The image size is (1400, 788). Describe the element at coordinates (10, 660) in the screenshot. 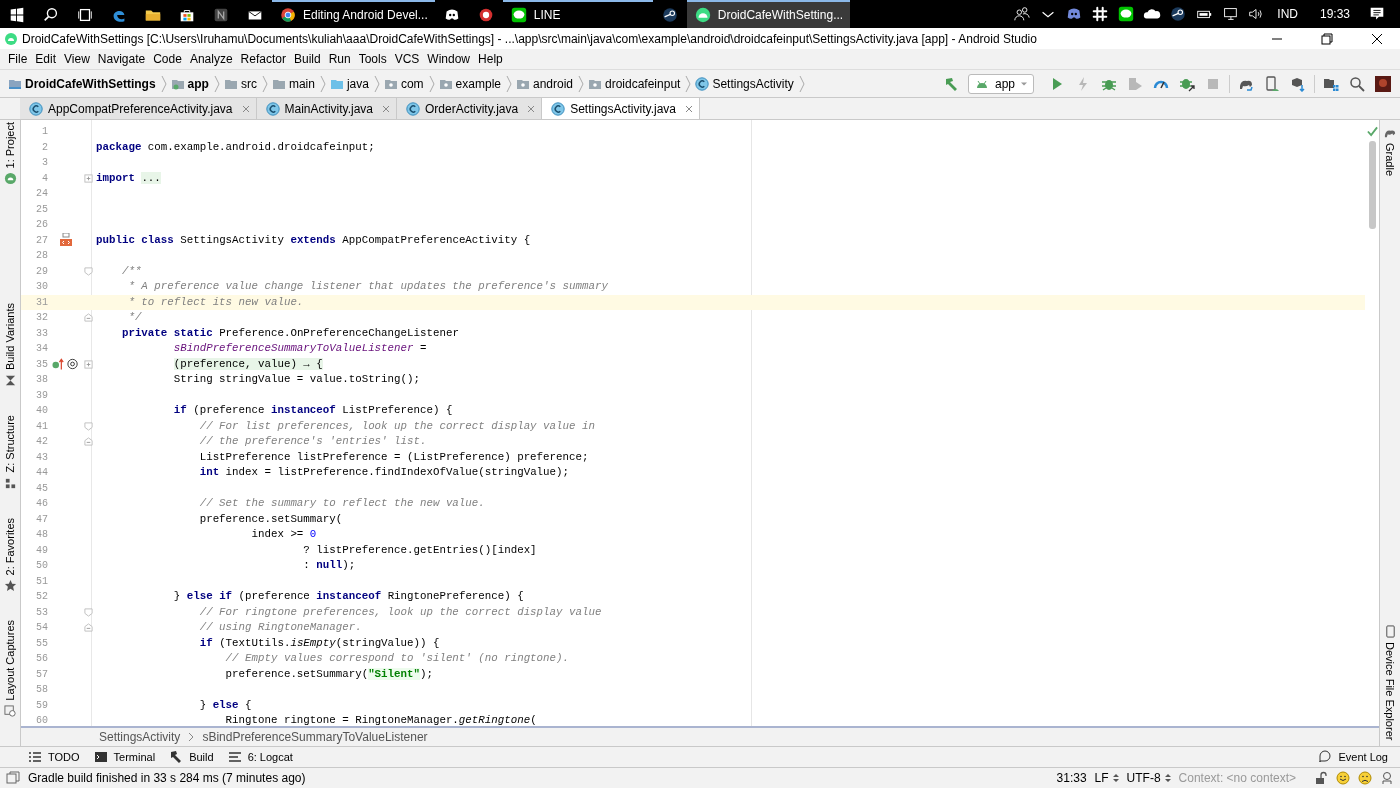

I see `tool-window-tab: Layout Captures` at that location.